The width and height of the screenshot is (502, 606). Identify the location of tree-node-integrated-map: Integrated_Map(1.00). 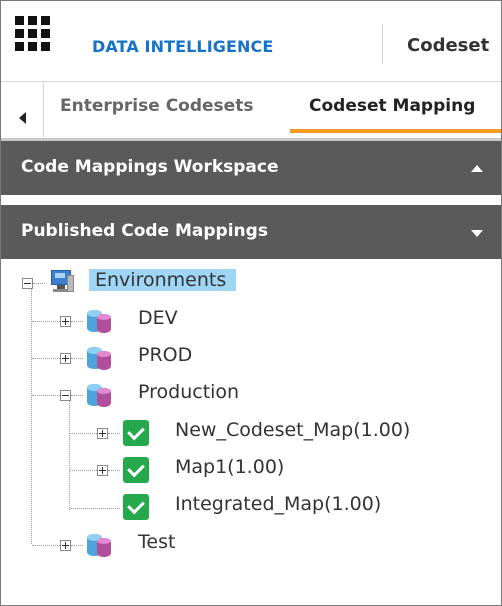
(278, 504).